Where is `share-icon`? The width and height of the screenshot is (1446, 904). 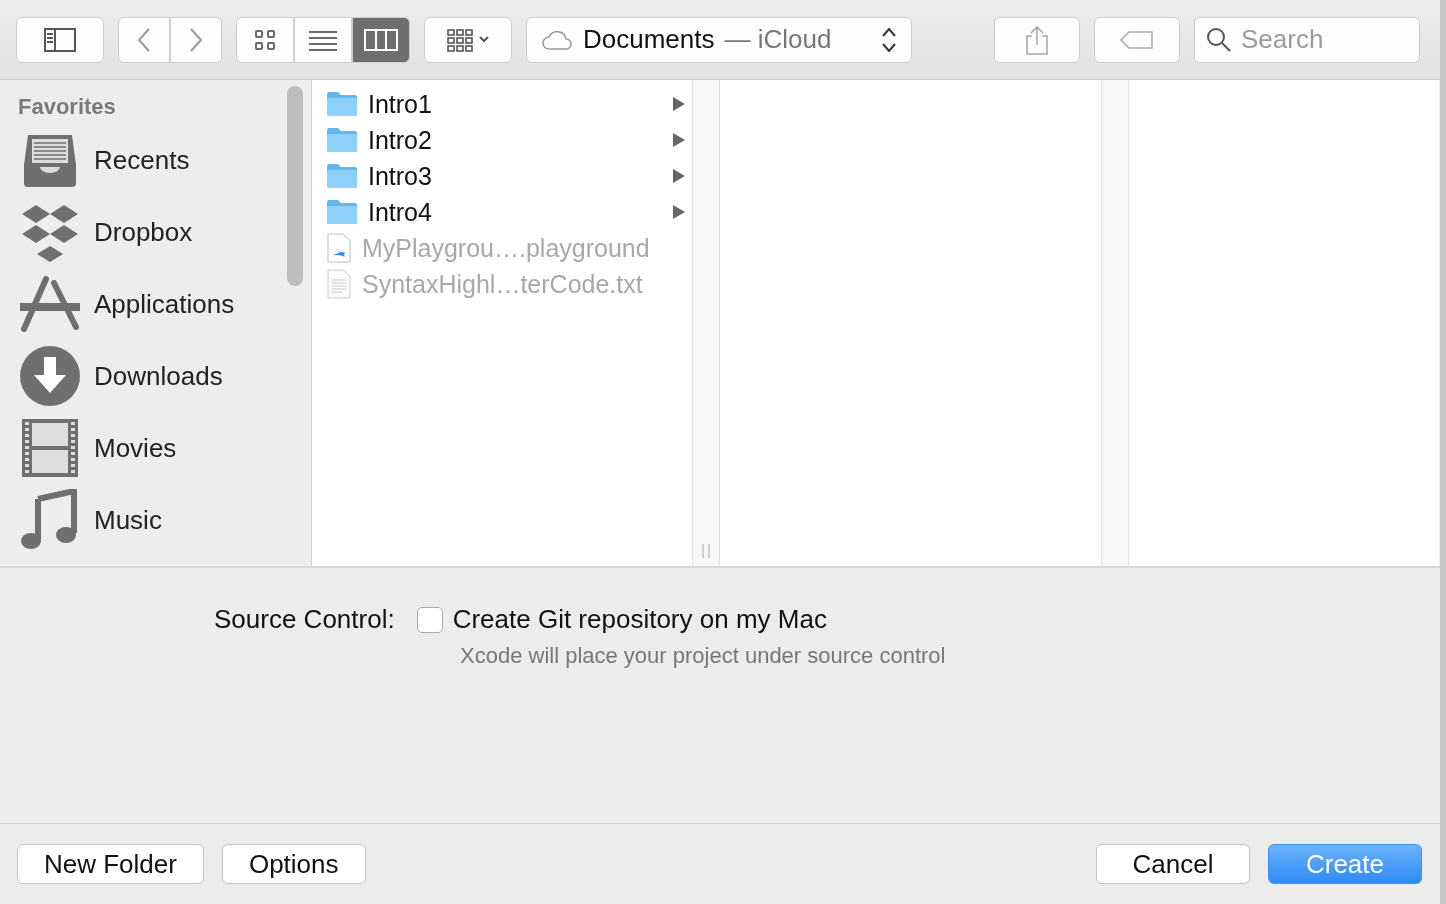
share-icon is located at coordinates (1037, 39).